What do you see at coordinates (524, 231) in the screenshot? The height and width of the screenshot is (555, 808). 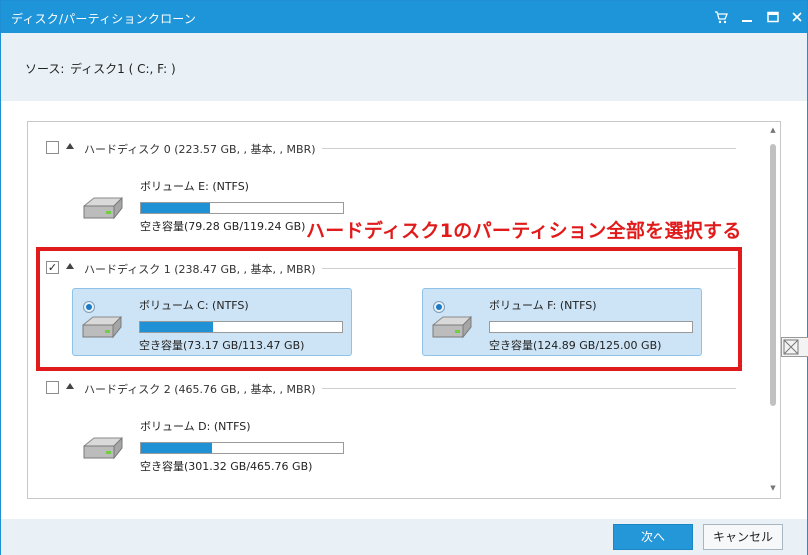 I see `annotation-text: ハードディスク1のパーティション全部を選択する` at bounding box center [524, 231].